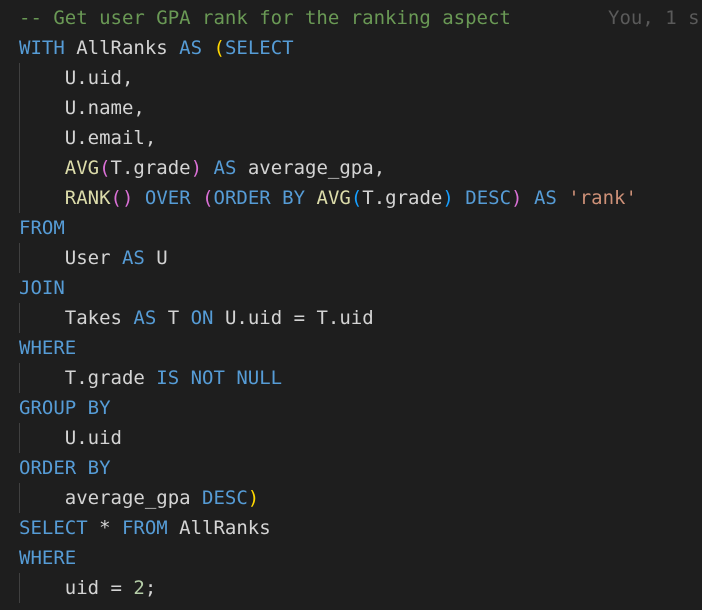 This screenshot has height=610, width=702. What do you see at coordinates (122, 198) in the screenshot?
I see `code-token: ()` at bounding box center [122, 198].